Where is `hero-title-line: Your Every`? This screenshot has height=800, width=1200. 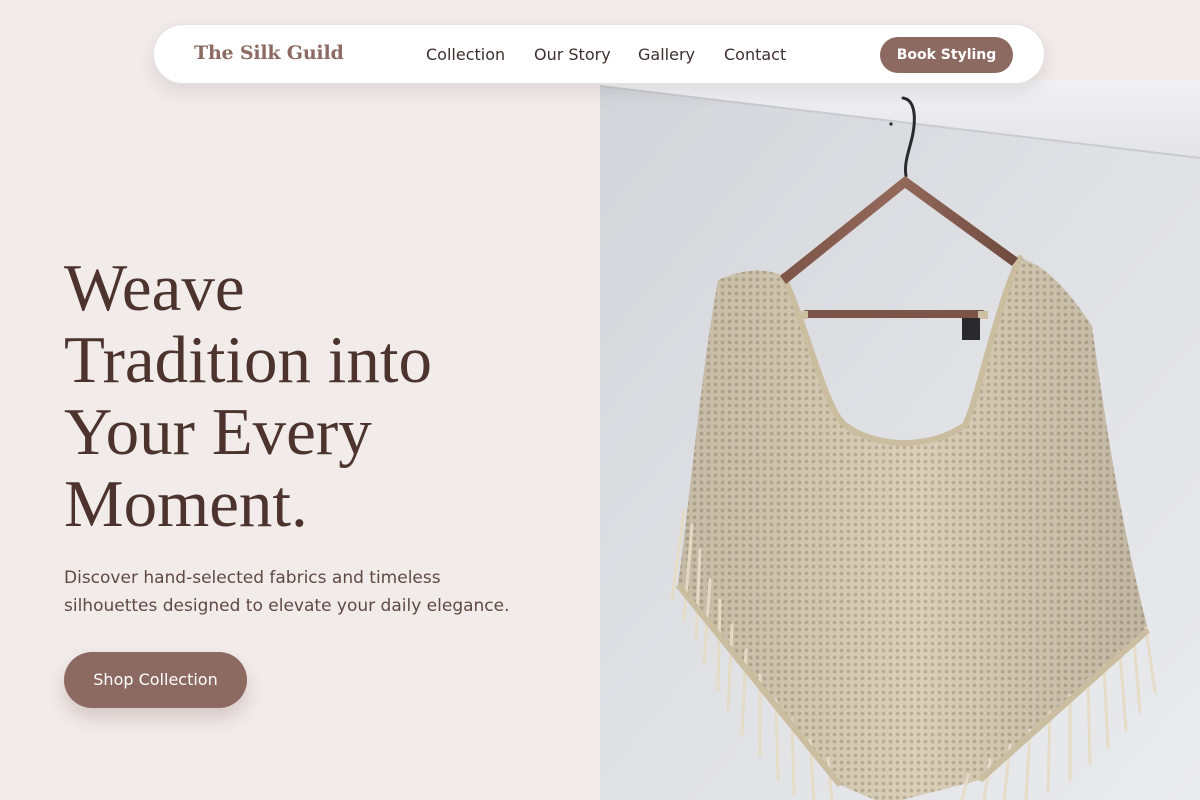 hero-title-line: Your Every is located at coordinates (218, 432).